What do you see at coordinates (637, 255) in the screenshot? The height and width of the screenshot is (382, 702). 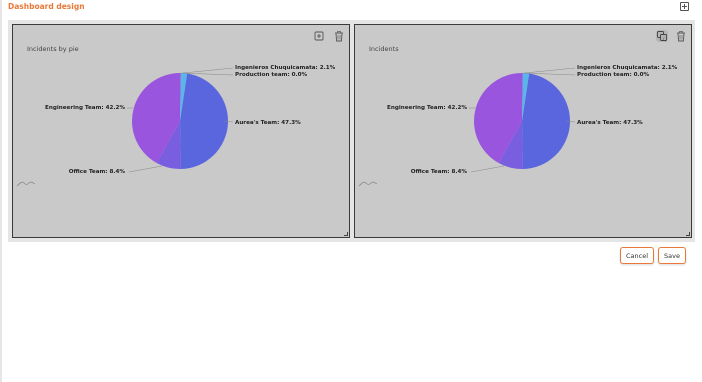 I see `cancel-button: Cancel` at bounding box center [637, 255].